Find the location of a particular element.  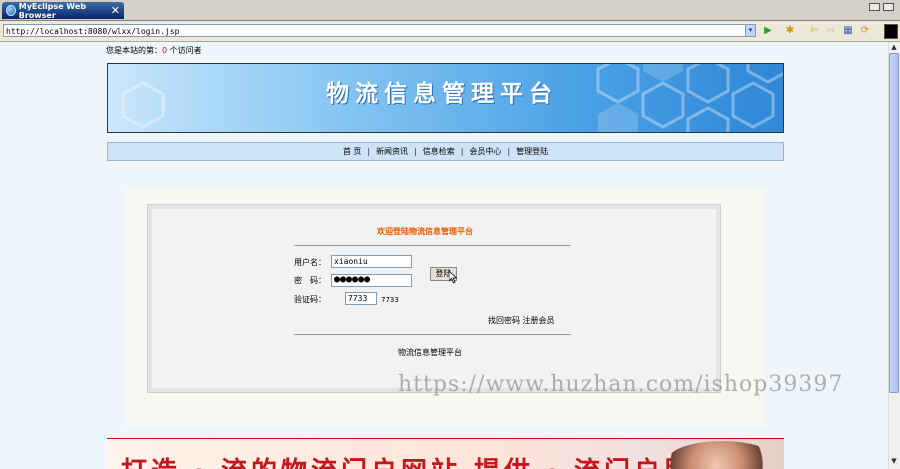

nav-item-member: 会员中心 is located at coordinates (485, 151).